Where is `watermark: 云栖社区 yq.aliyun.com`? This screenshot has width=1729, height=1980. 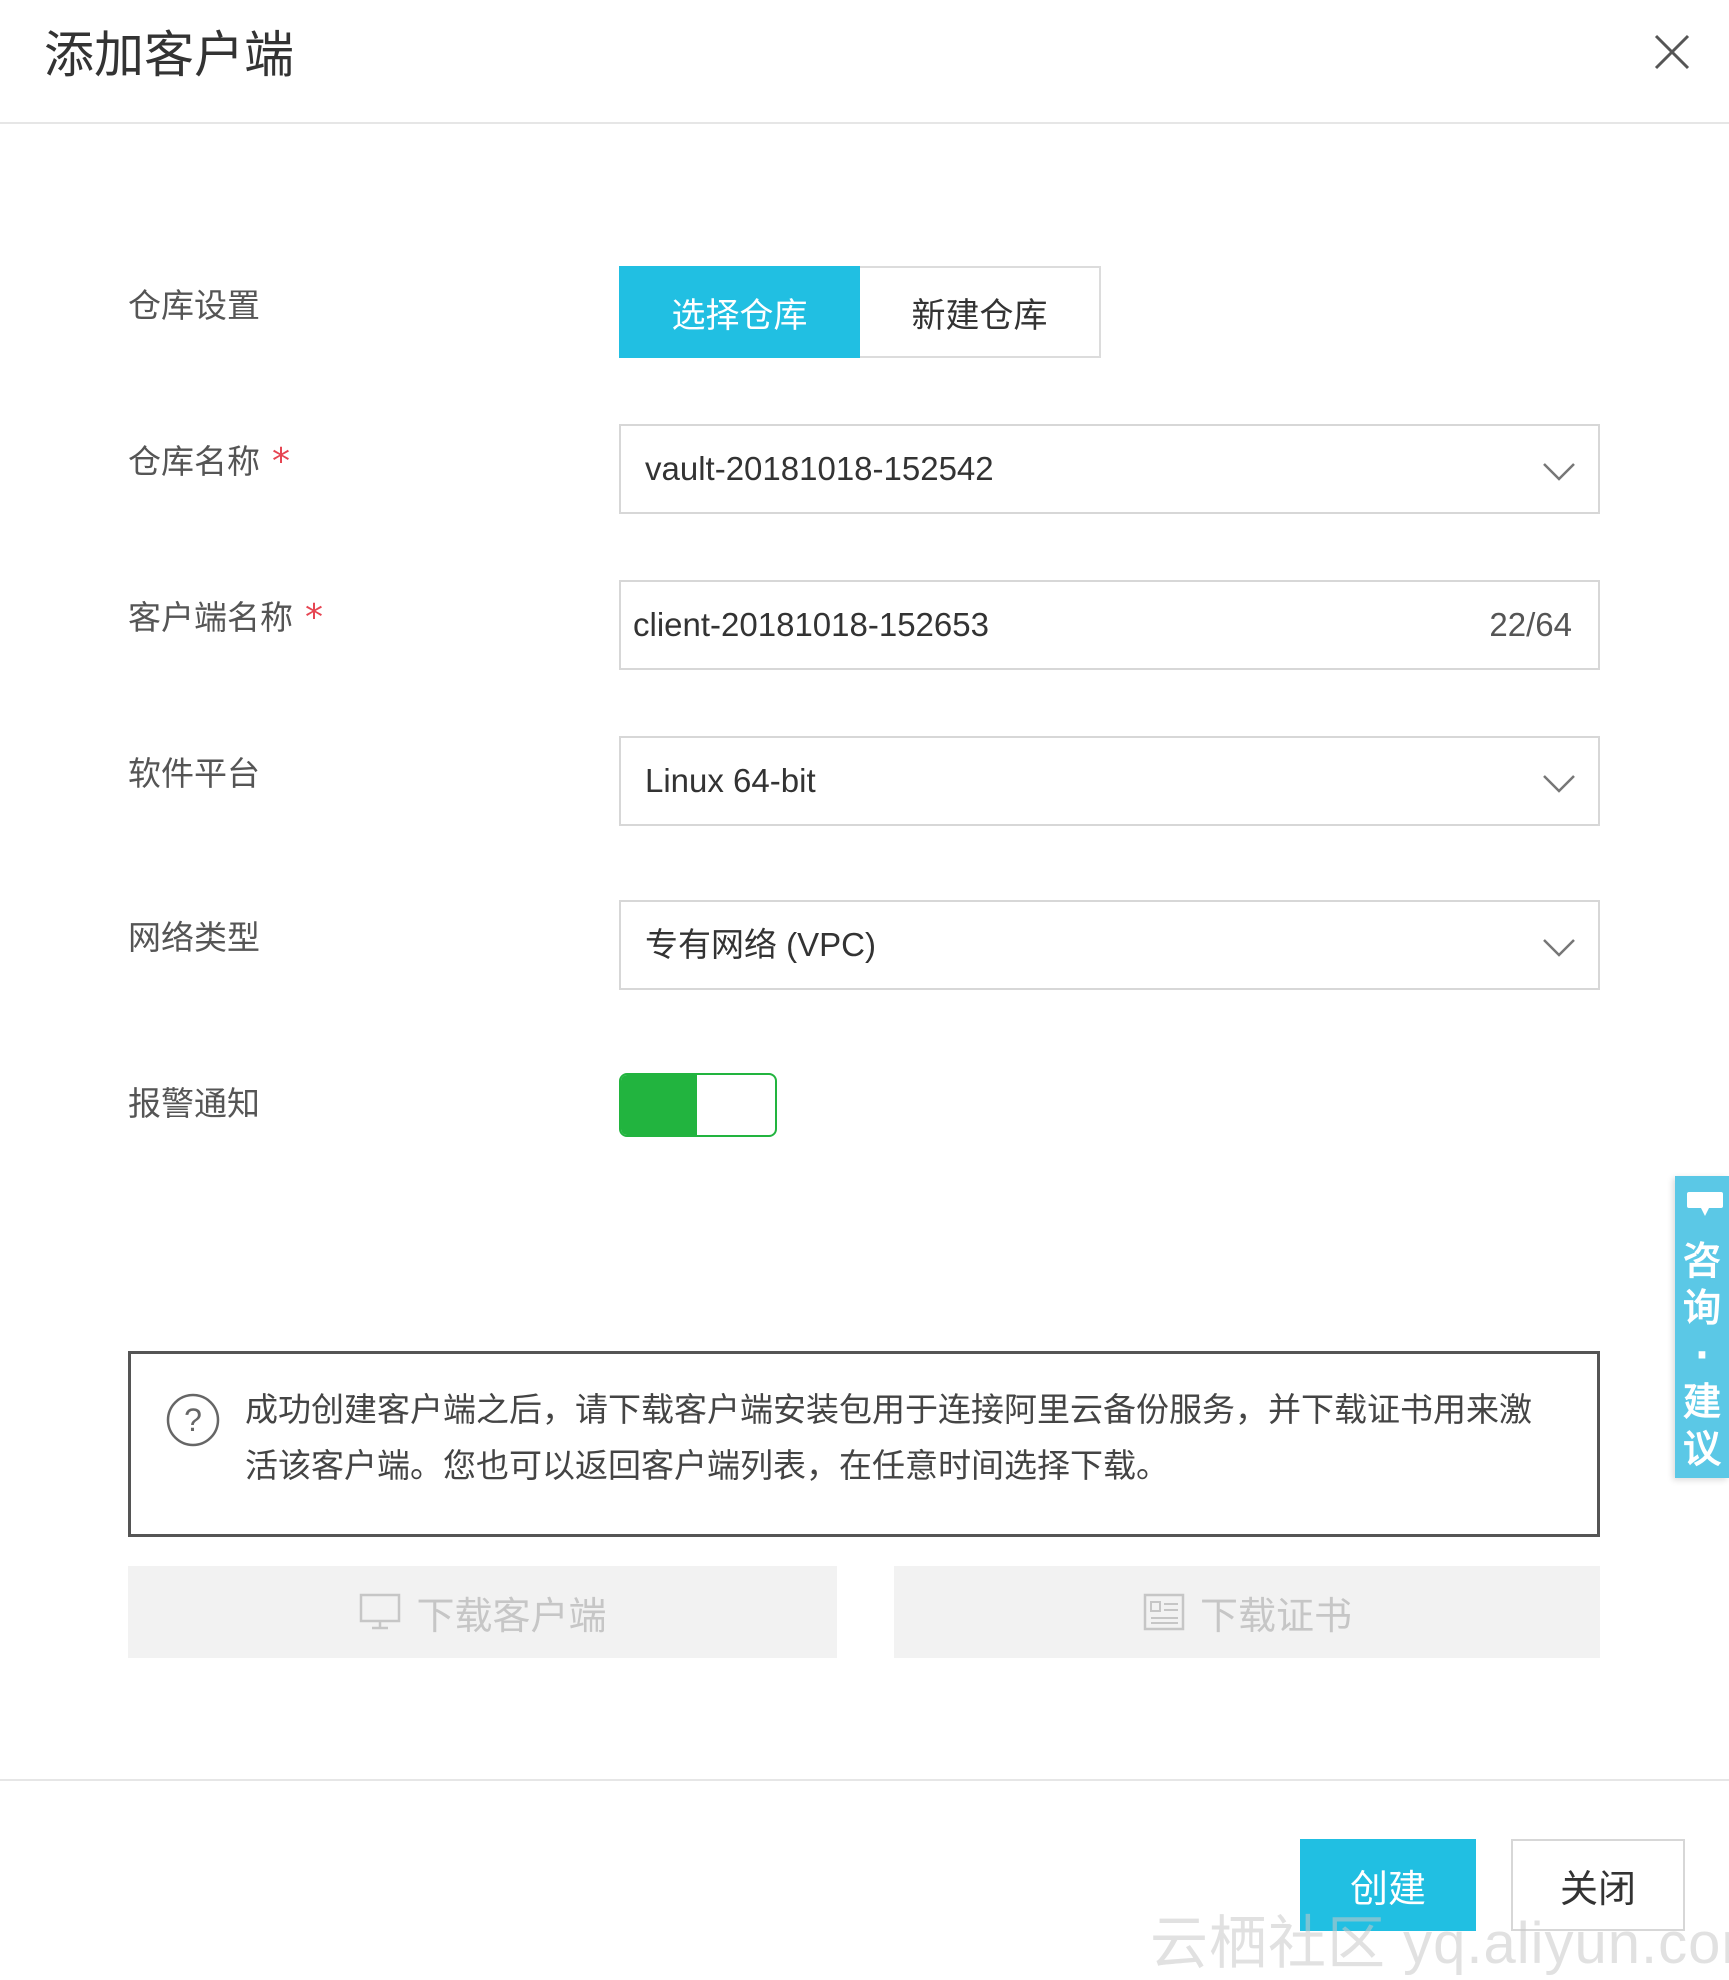
watermark: 云栖社区 yq.aliyun.com is located at coordinates (1439, 1943).